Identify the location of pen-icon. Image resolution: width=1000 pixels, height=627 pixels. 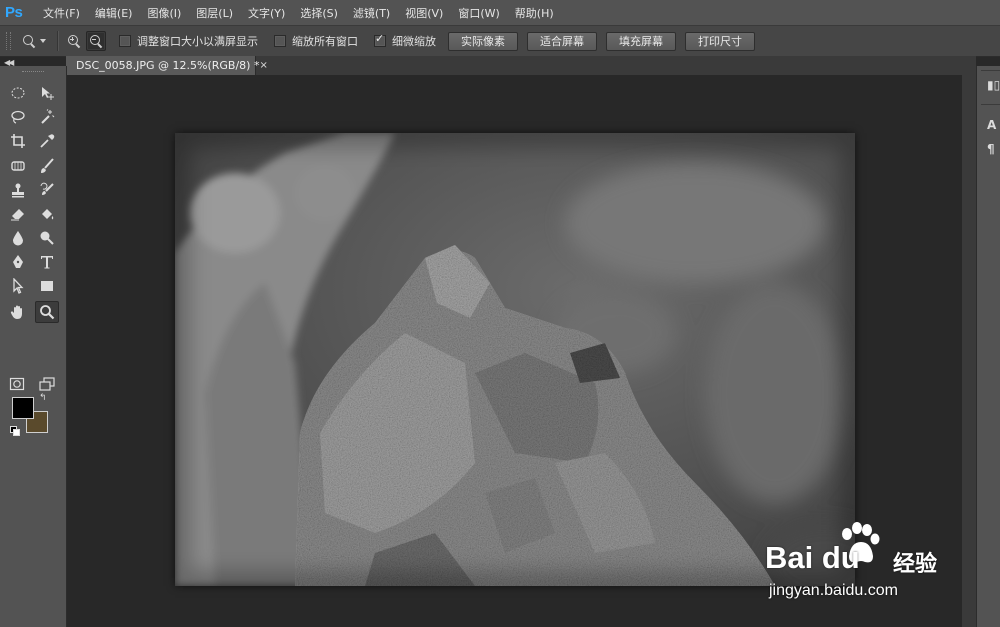
(18, 261).